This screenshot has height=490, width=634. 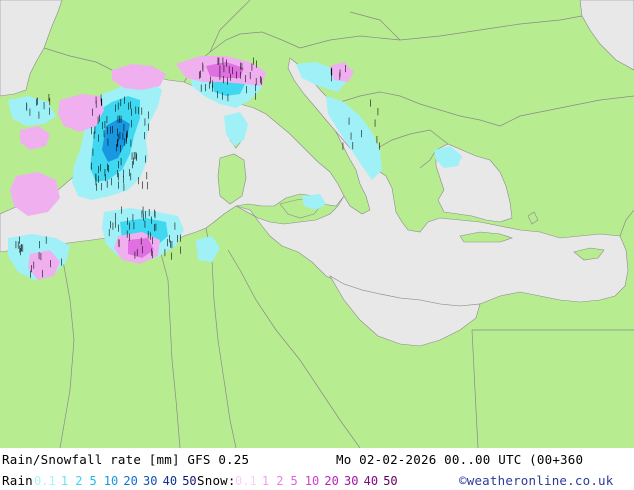 What do you see at coordinates (536, 480) in the screenshot?
I see `credit-link: ©weatheronline.co.uk` at bounding box center [536, 480].